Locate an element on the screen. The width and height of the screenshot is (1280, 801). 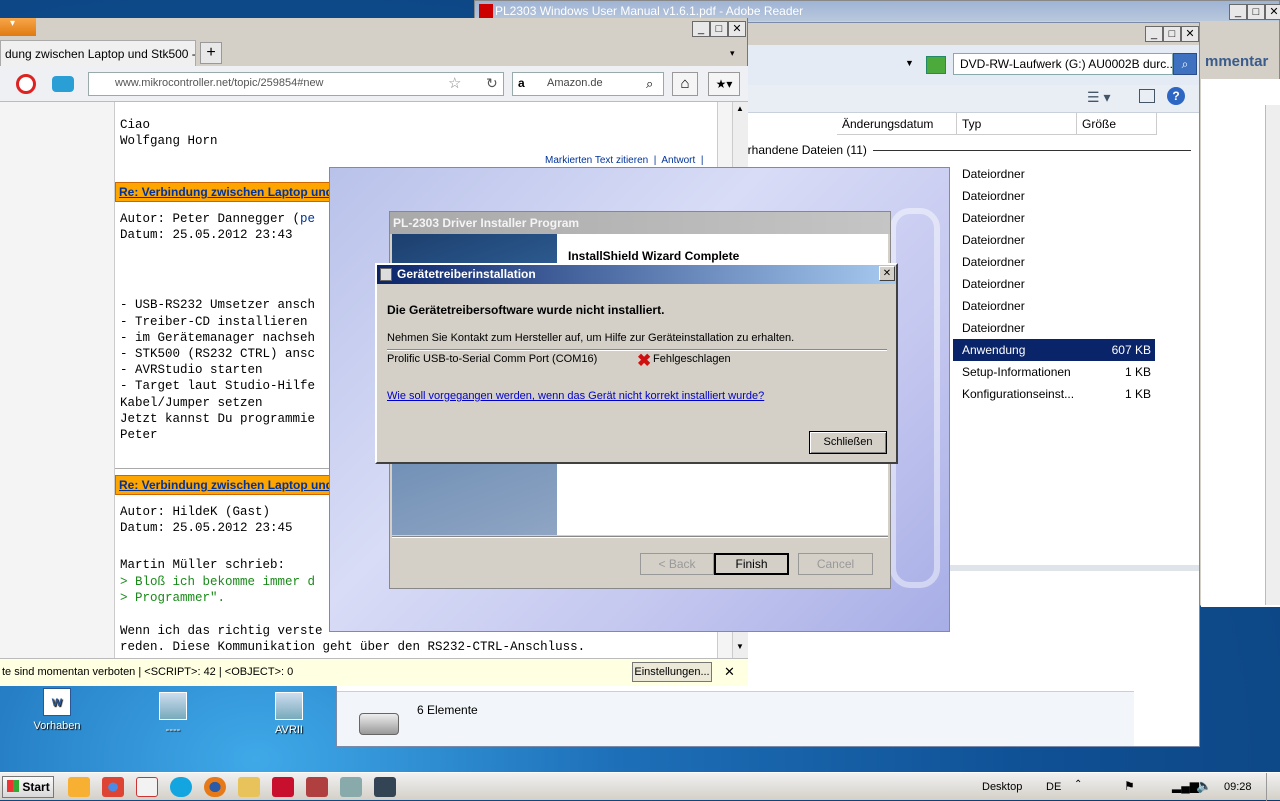
scroll-up-icon: ▲ is located at coordinates (740, 111).